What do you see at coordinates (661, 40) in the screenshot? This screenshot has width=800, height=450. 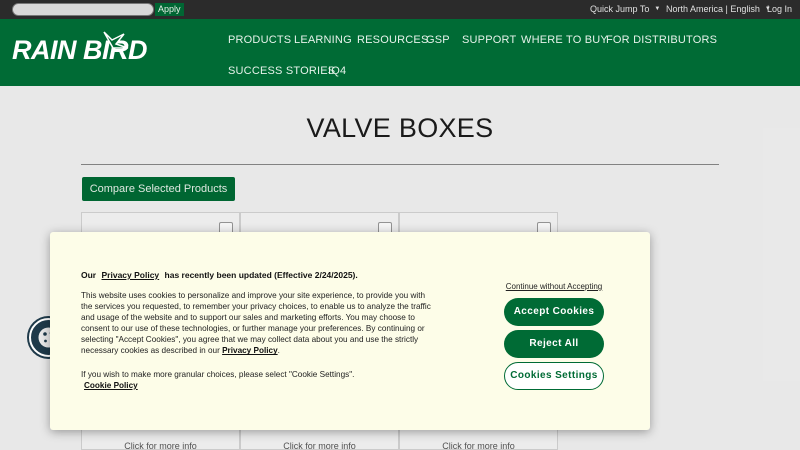 I see `nav-for-distributors: FOR DISTRIBUTORS` at bounding box center [661, 40].